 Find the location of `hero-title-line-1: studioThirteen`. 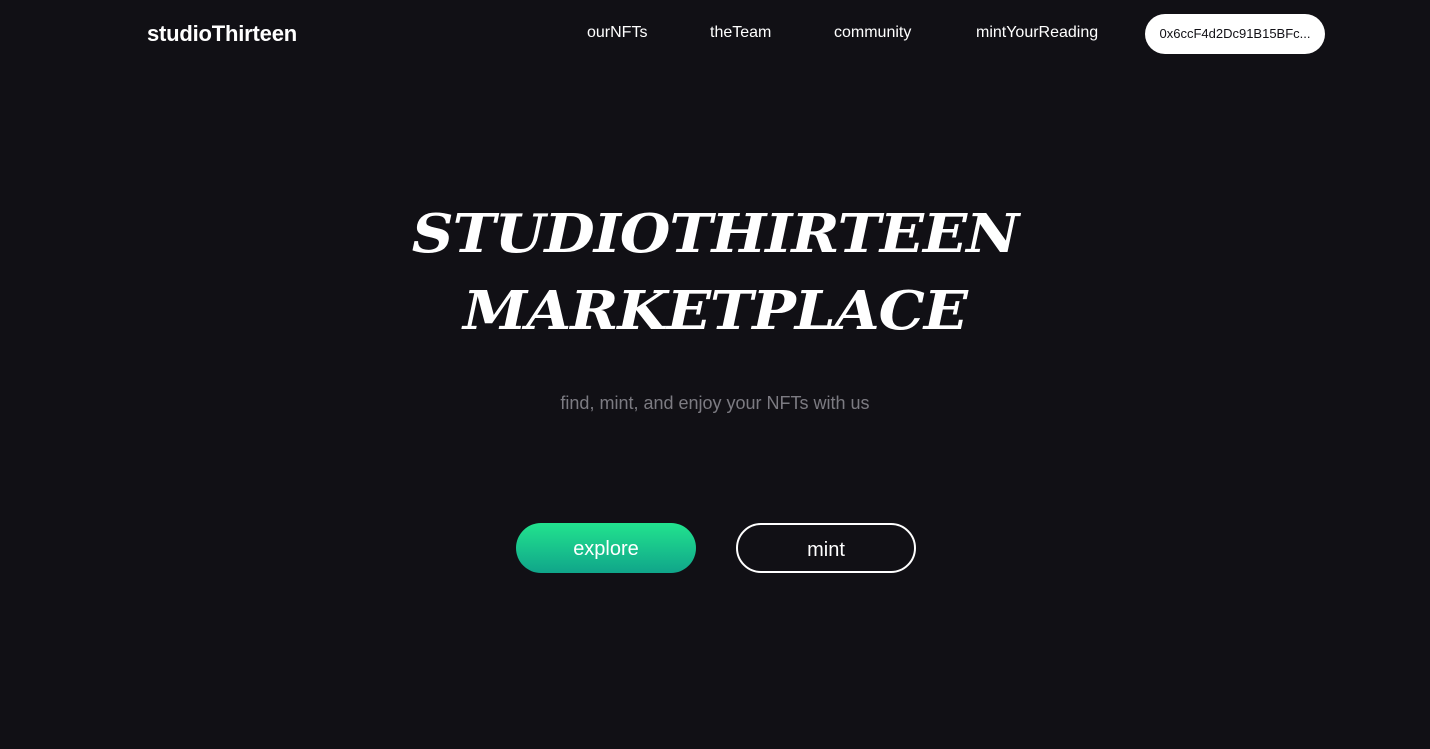

hero-title-line-1: studioThirteen is located at coordinates (715, 233).